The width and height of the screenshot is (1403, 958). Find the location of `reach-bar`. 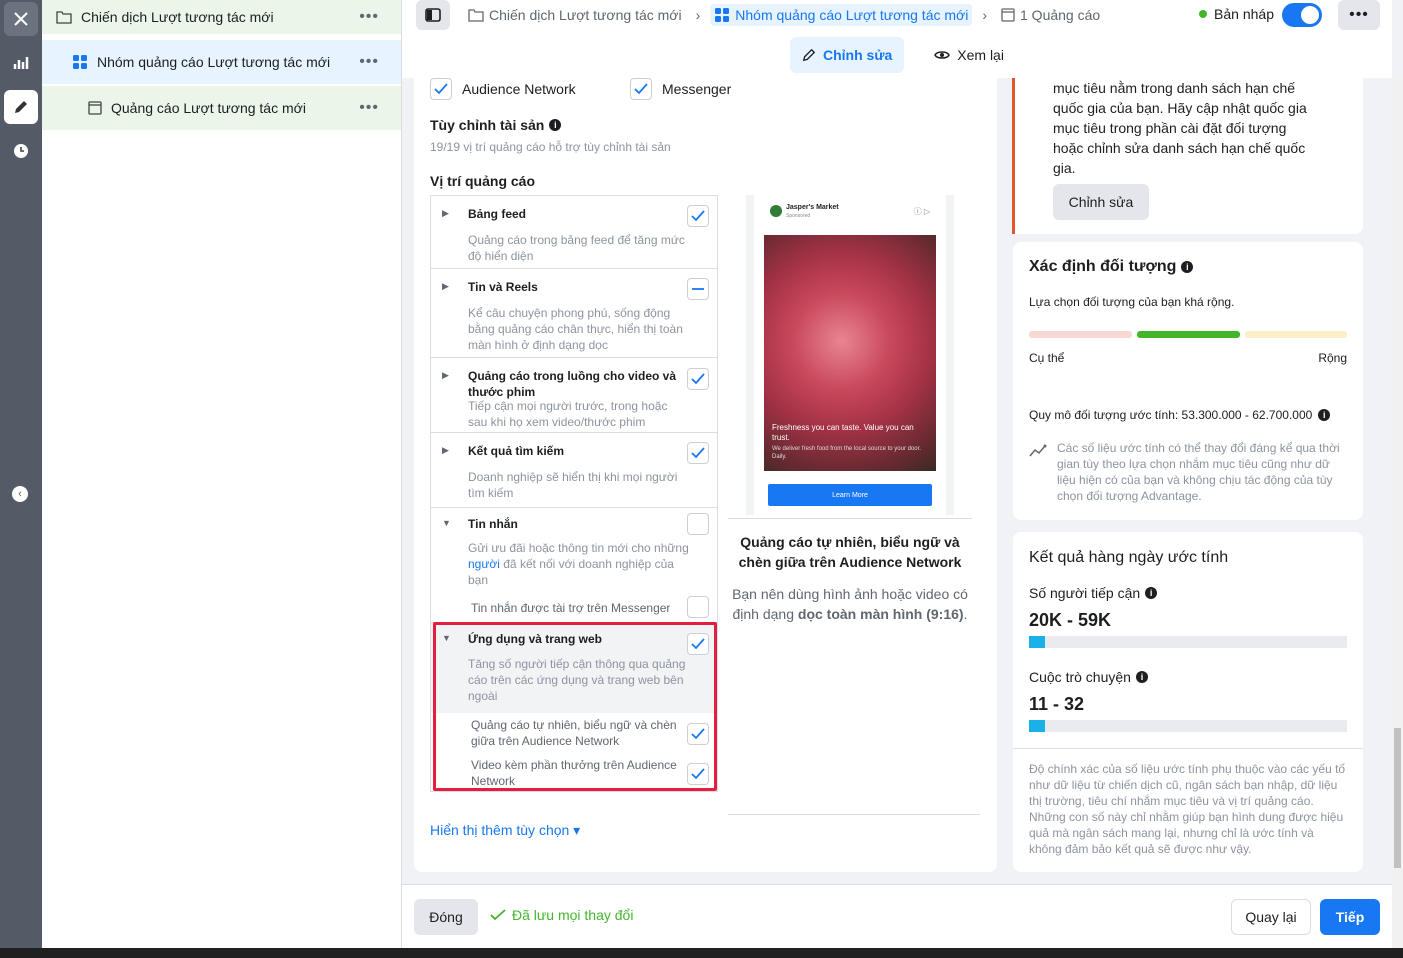

reach-bar is located at coordinates (1188, 642).